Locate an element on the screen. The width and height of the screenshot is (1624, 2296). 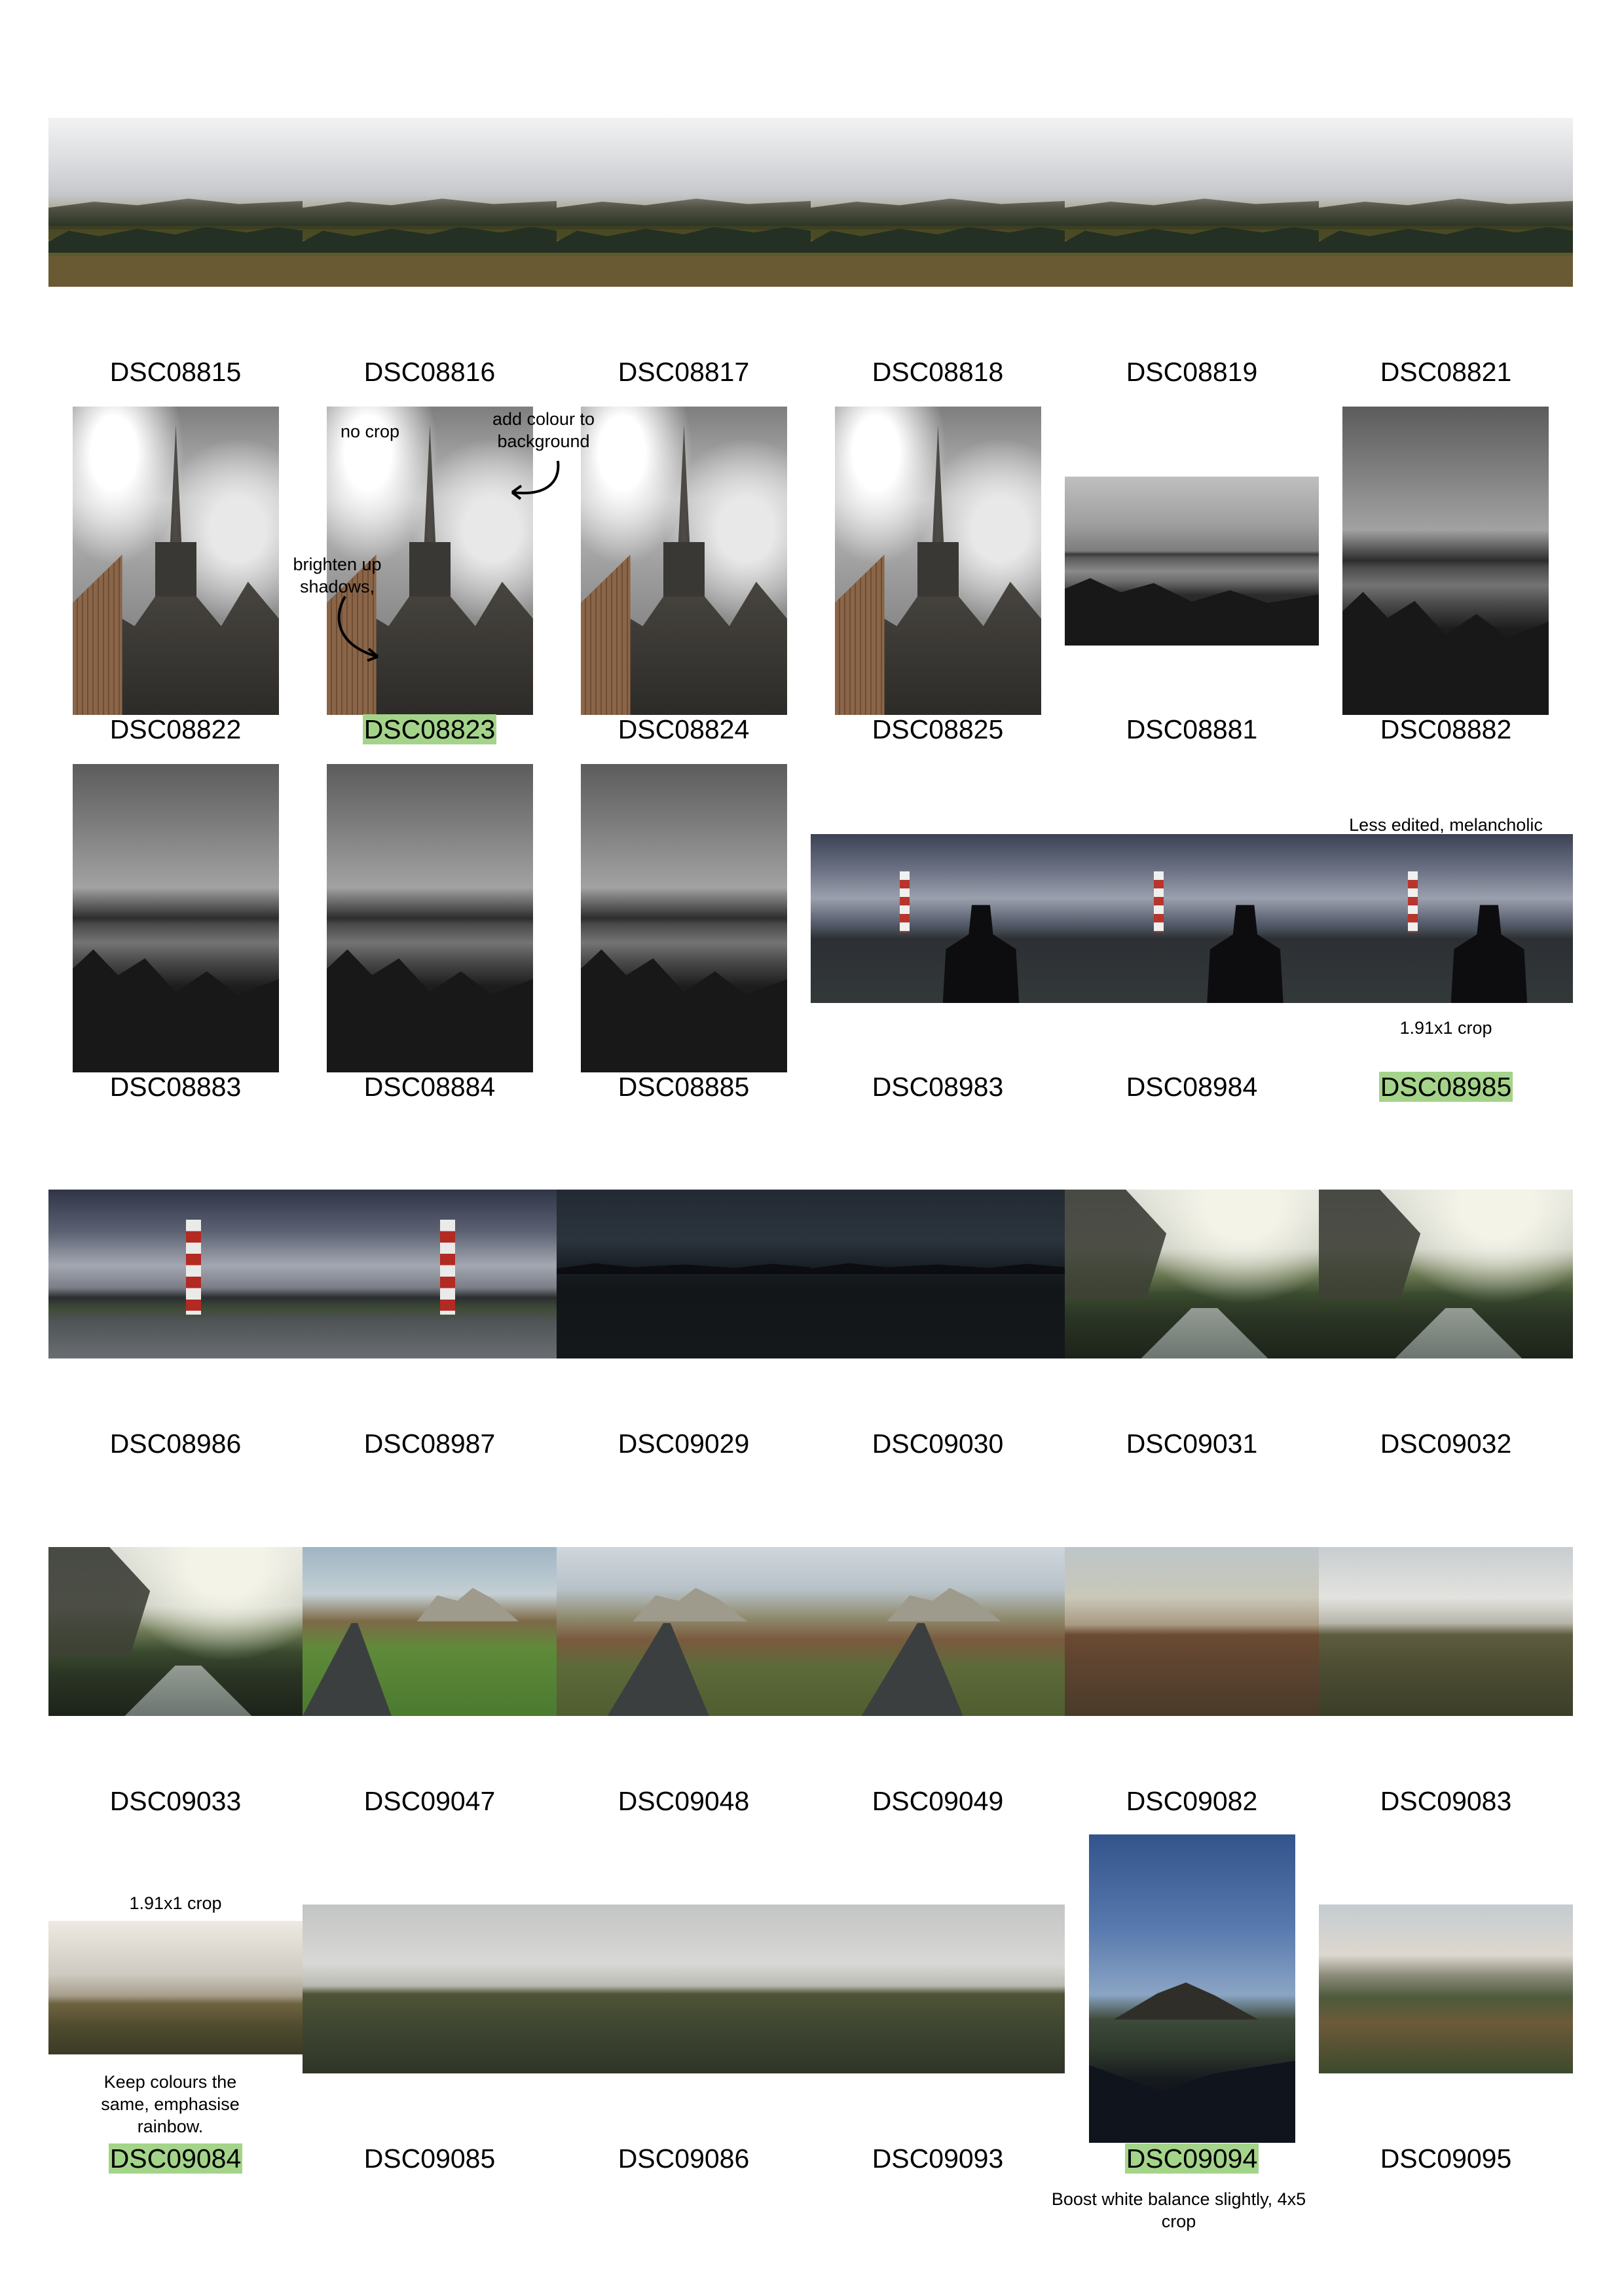
filename-text: DSC08815 is located at coordinates (175, 372).